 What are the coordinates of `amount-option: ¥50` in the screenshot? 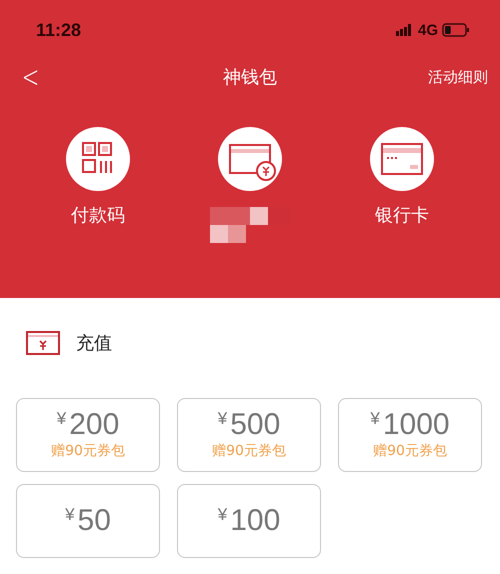 It's located at (88, 521).